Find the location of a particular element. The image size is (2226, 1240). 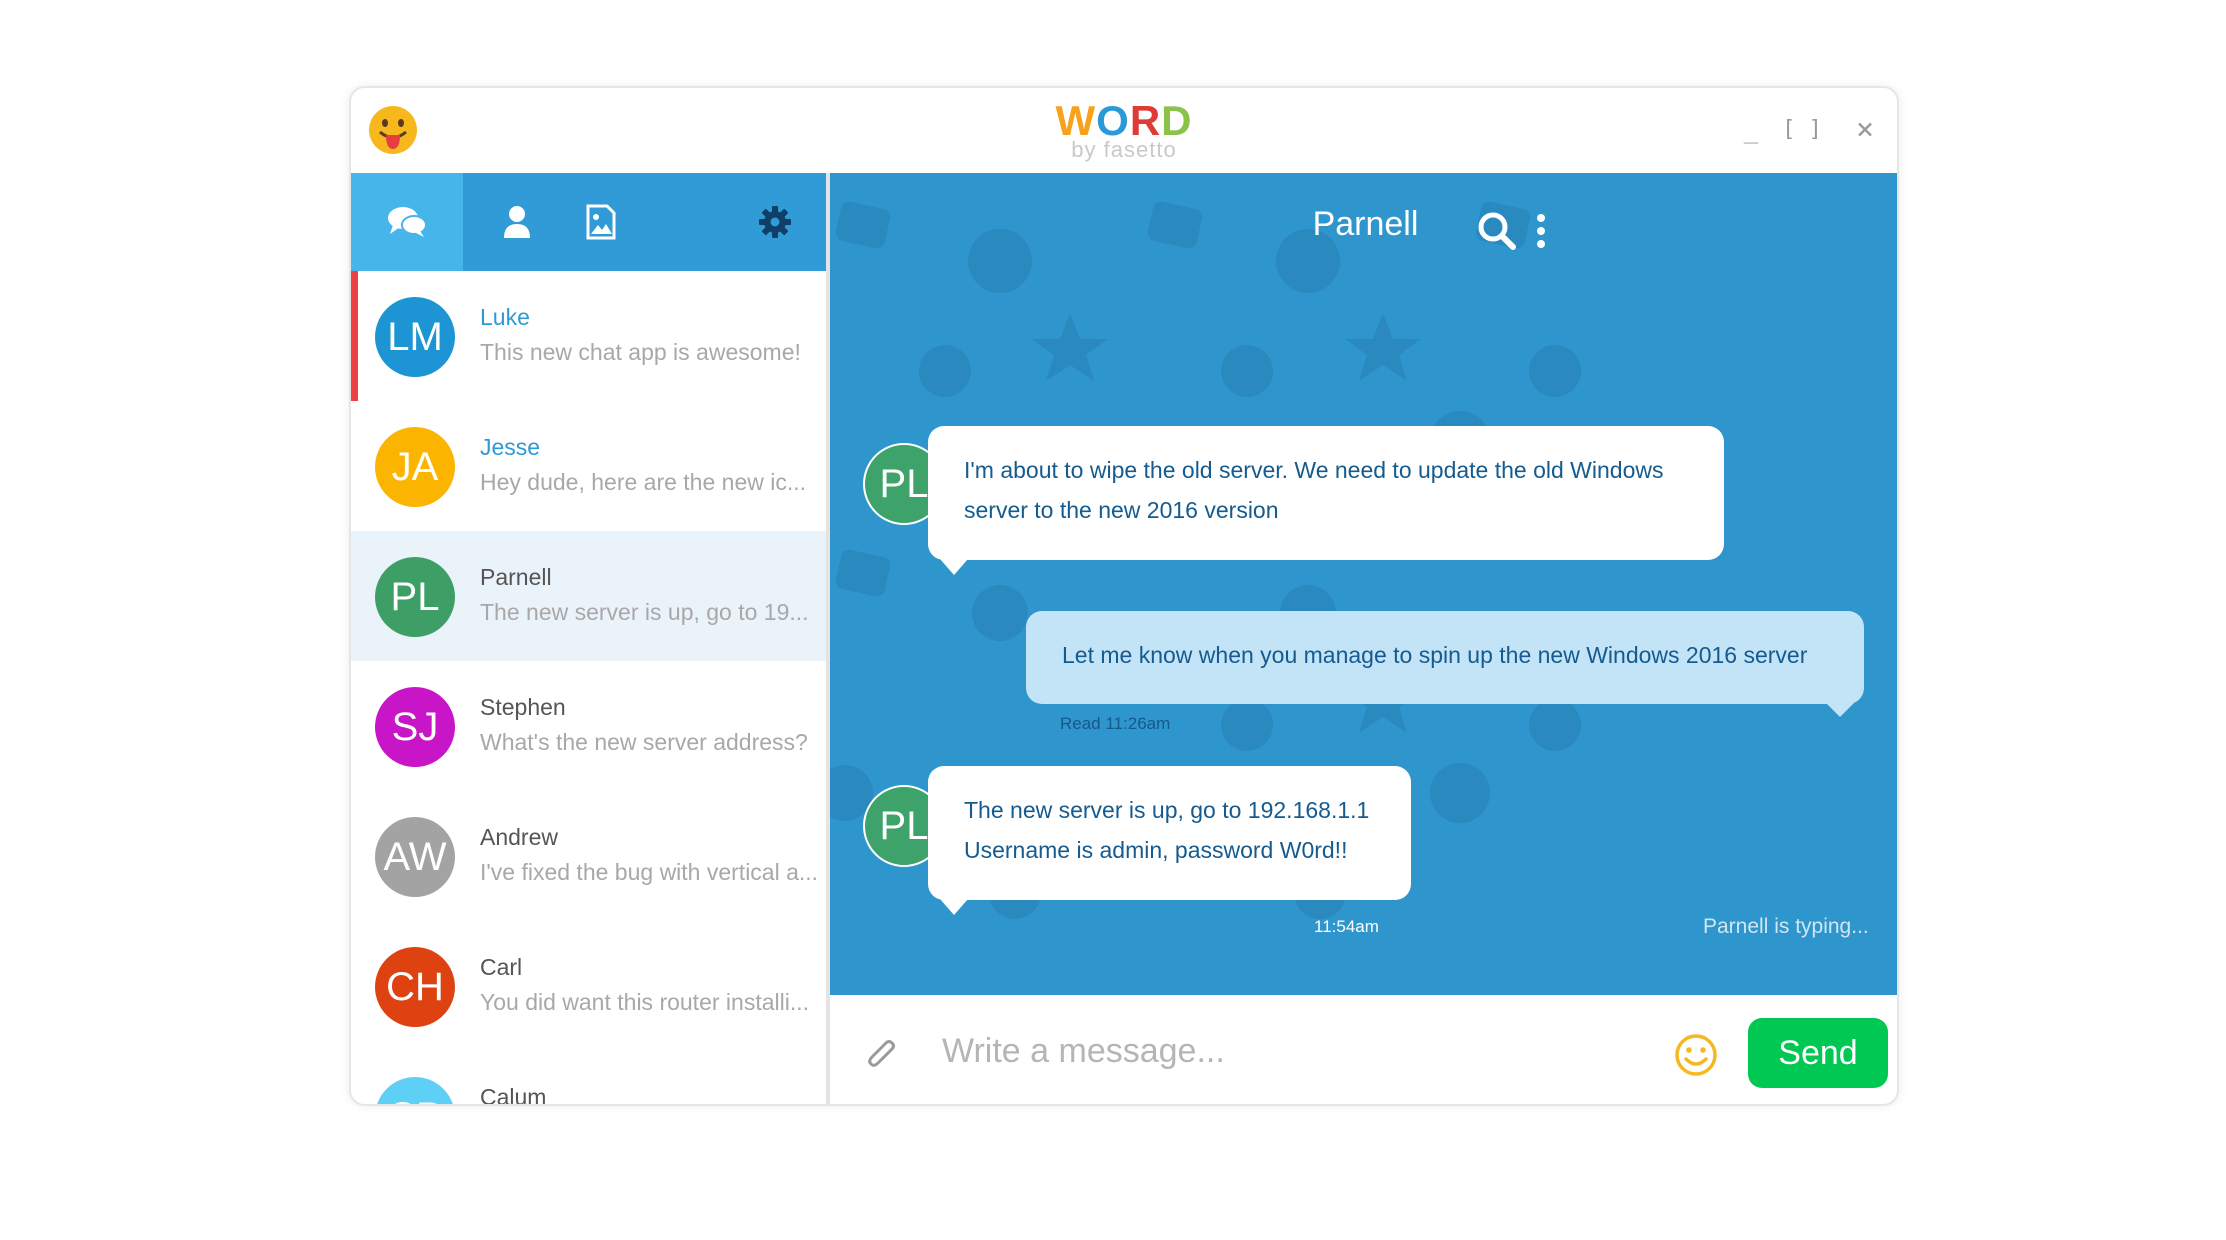

contact-name: Luke is located at coordinates (505, 317).